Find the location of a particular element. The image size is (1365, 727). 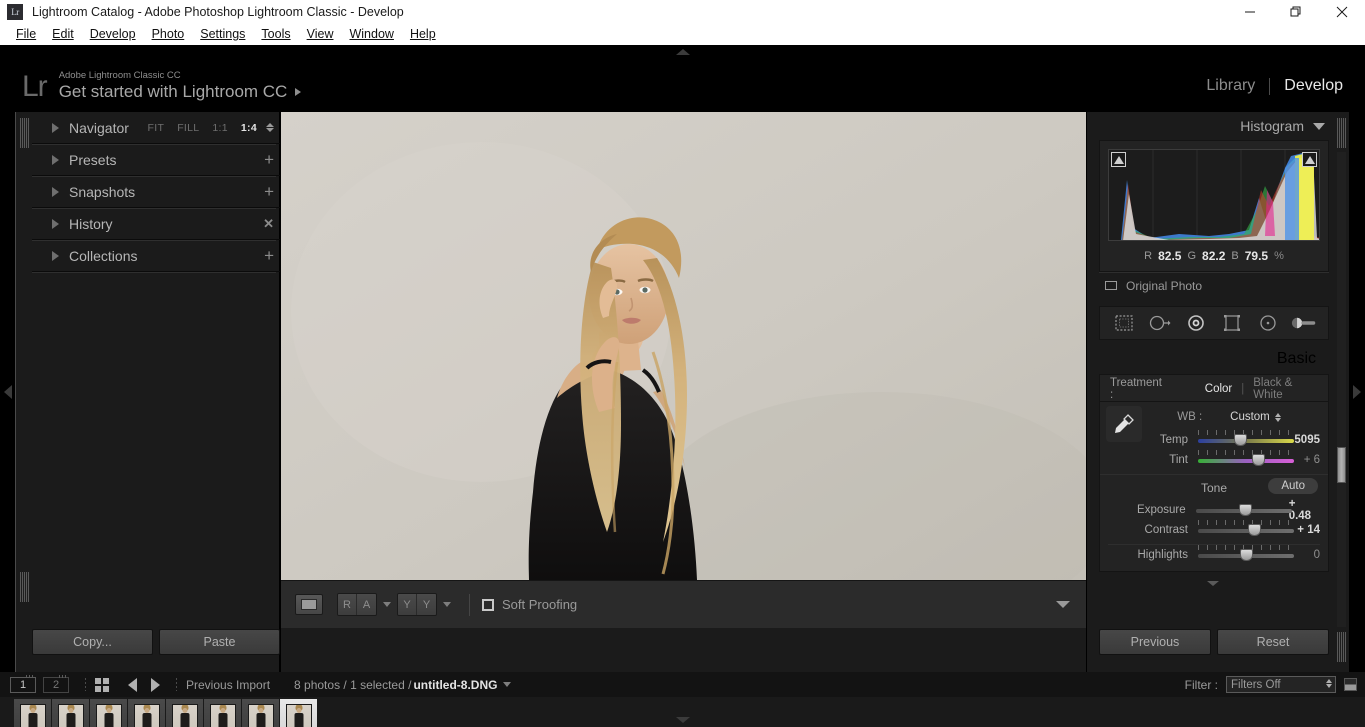

menu-settings: Settings is located at coordinates (222, 34).